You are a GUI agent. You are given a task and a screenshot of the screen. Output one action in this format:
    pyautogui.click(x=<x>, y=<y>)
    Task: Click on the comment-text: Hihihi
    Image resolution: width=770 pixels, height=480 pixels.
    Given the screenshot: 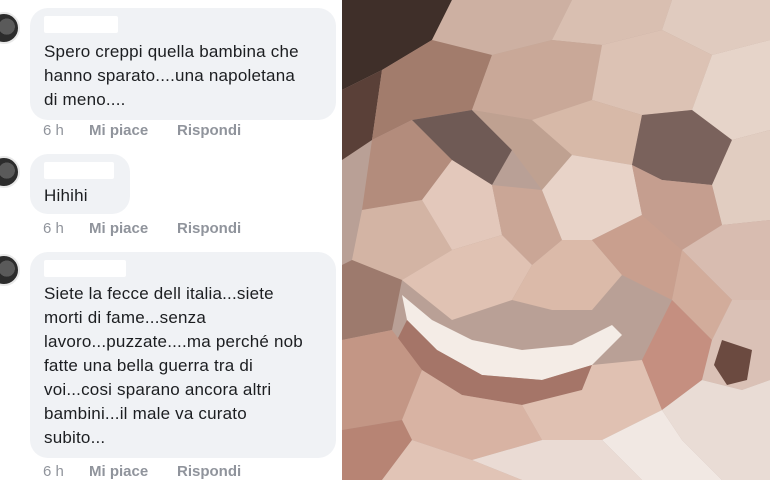 What is the action you would take?
    pyautogui.click(x=66, y=195)
    